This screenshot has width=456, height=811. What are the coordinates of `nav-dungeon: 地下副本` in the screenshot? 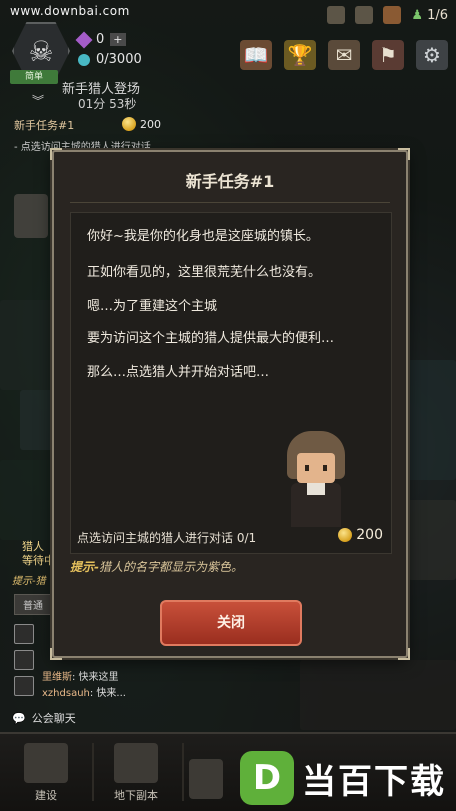 It's located at (136, 773).